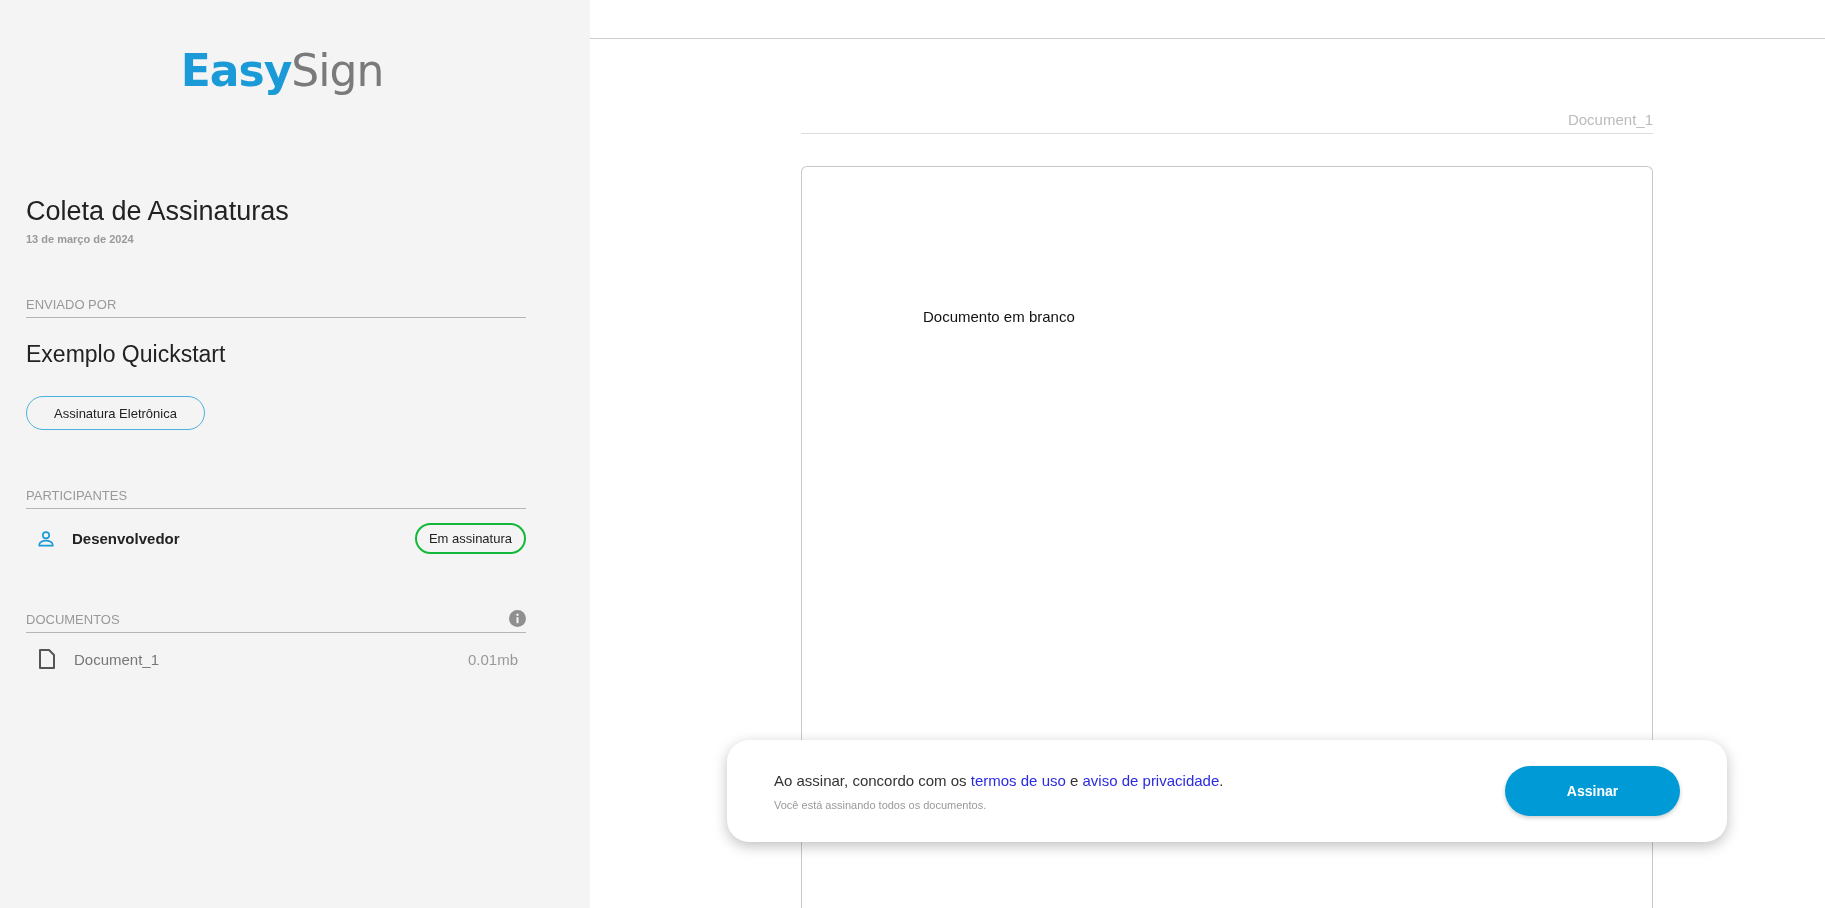 The width and height of the screenshot is (1825, 908). Describe the element at coordinates (517, 618) in the screenshot. I see `info-icon` at that location.